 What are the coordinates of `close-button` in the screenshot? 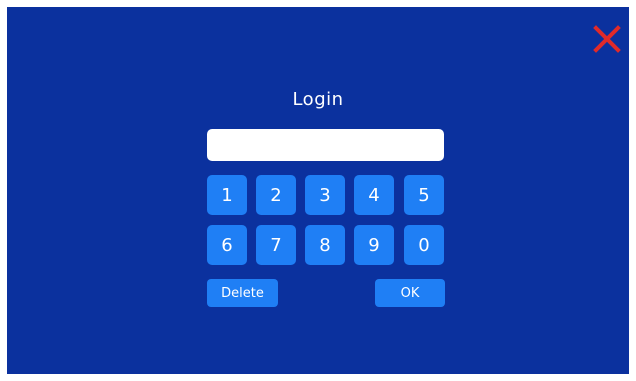 It's located at (607, 39).